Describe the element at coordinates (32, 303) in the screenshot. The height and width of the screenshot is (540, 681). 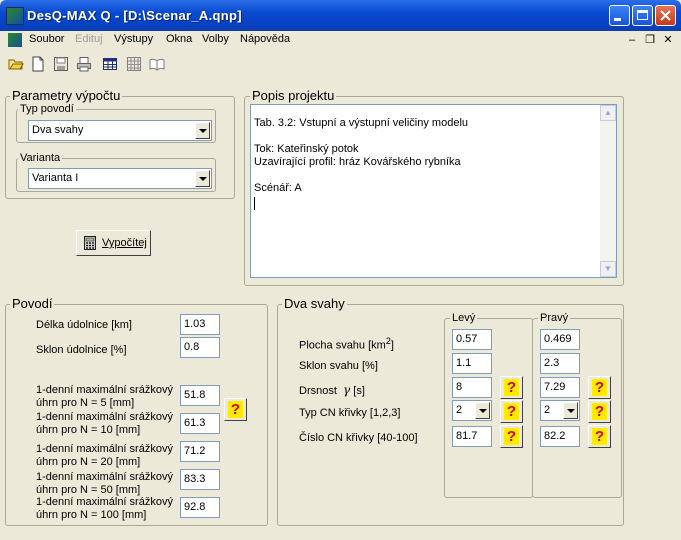
I see `povodi-legend: Povodí` at that location.